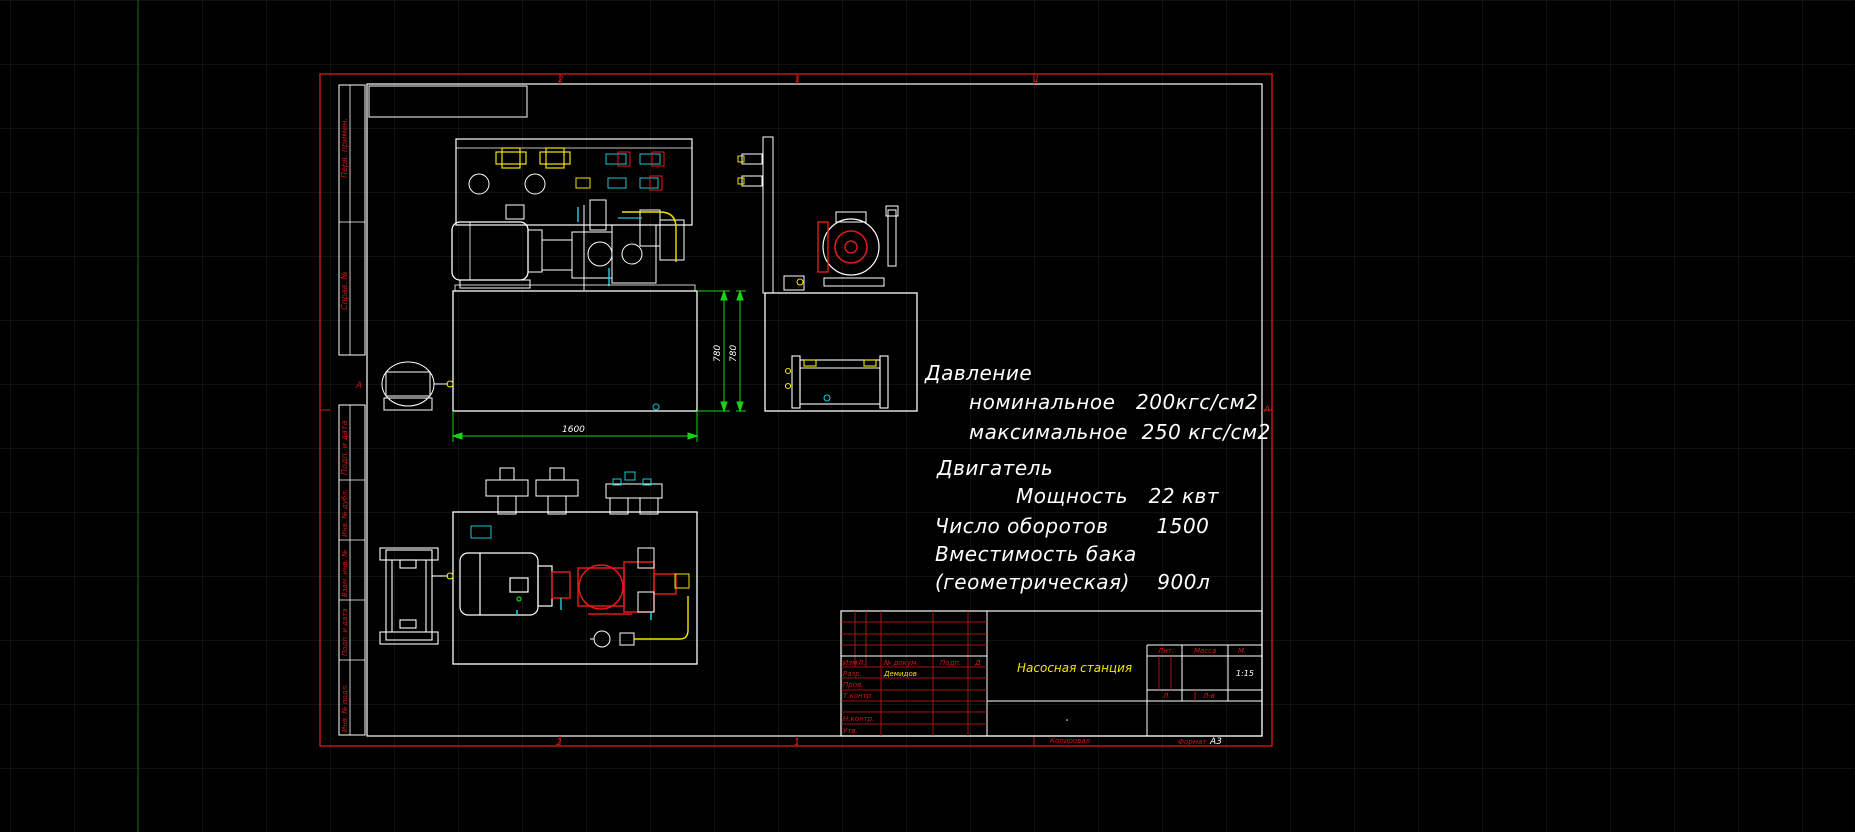  I want to click on zone-mark-top-mid: 1, so click(798, 80).